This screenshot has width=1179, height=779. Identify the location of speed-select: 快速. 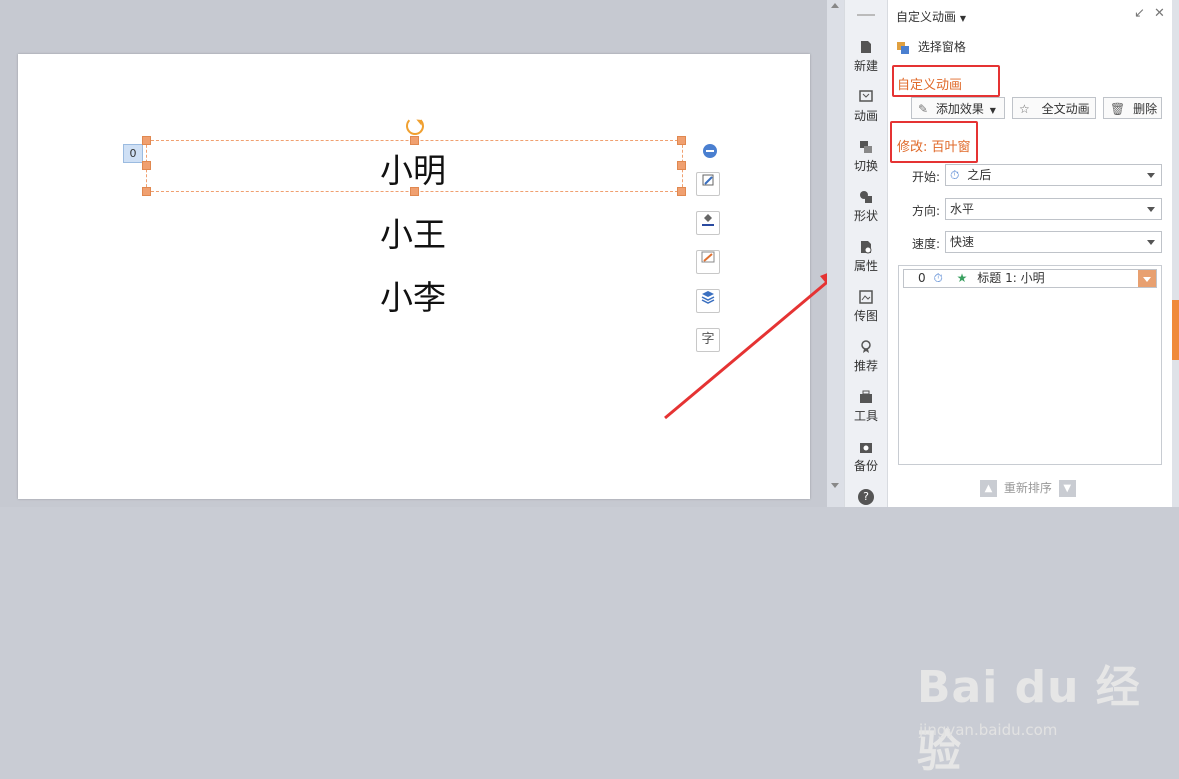
(1053, 242).